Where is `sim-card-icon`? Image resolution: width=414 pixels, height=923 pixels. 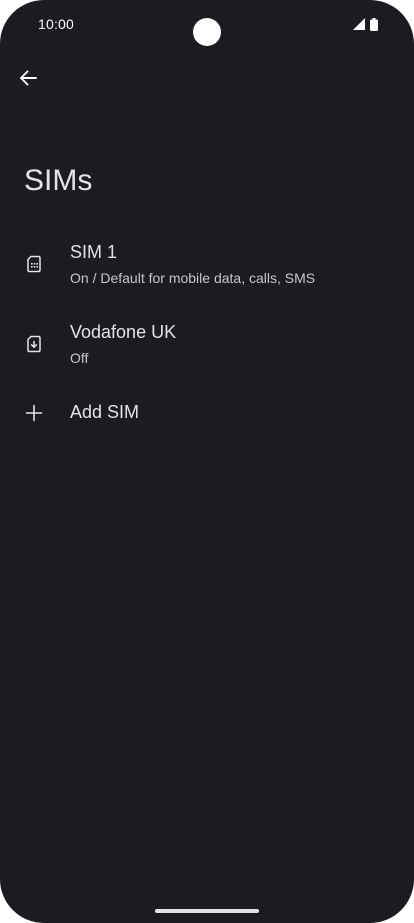 sim-card-icon is located at coordinates (34, 264).